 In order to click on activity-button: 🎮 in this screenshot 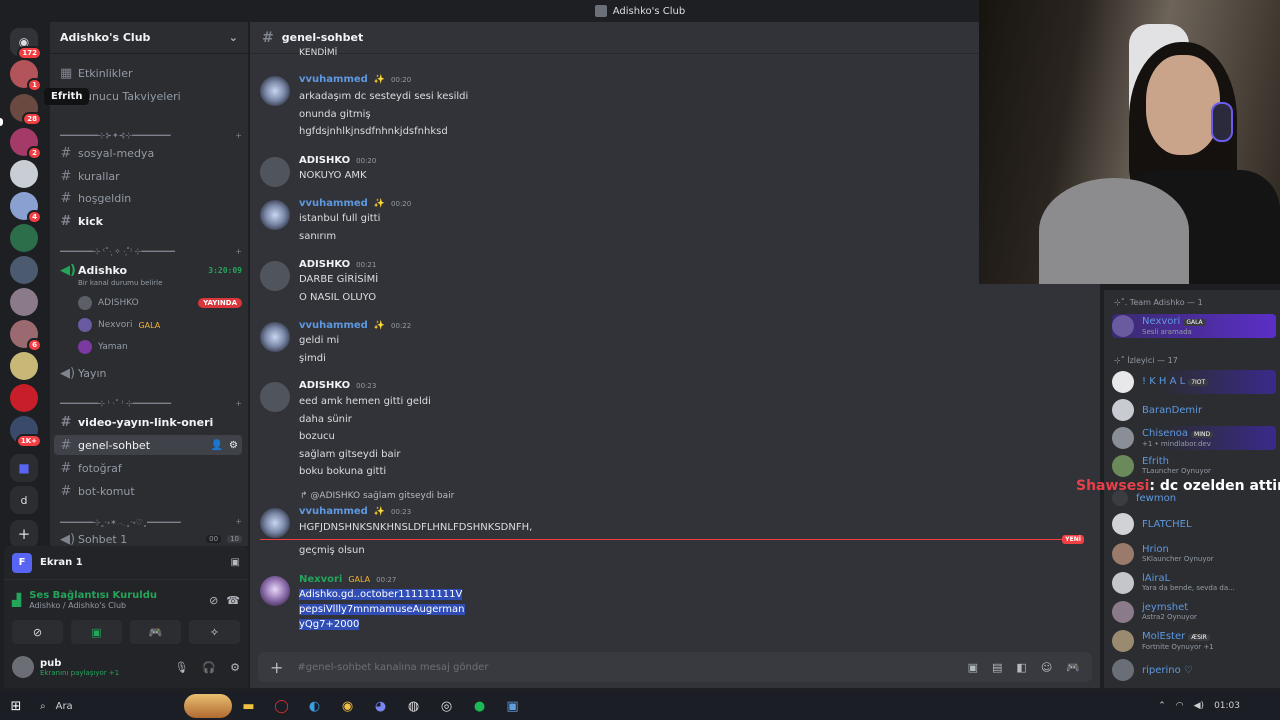, I will do `click(155, 632)`.